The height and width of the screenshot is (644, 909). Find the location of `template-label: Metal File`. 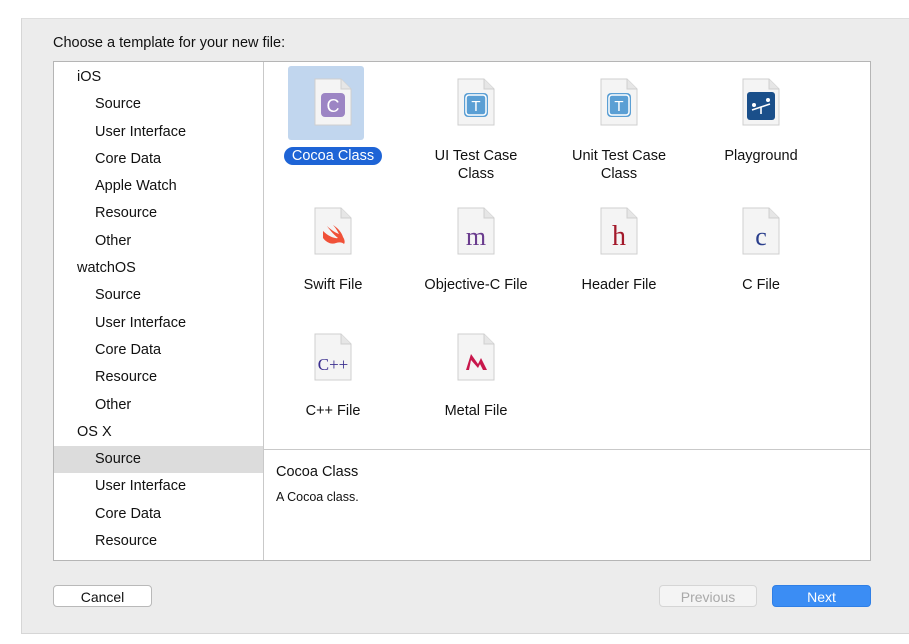

template-label: Metal File is located at coordinates (476, 411).